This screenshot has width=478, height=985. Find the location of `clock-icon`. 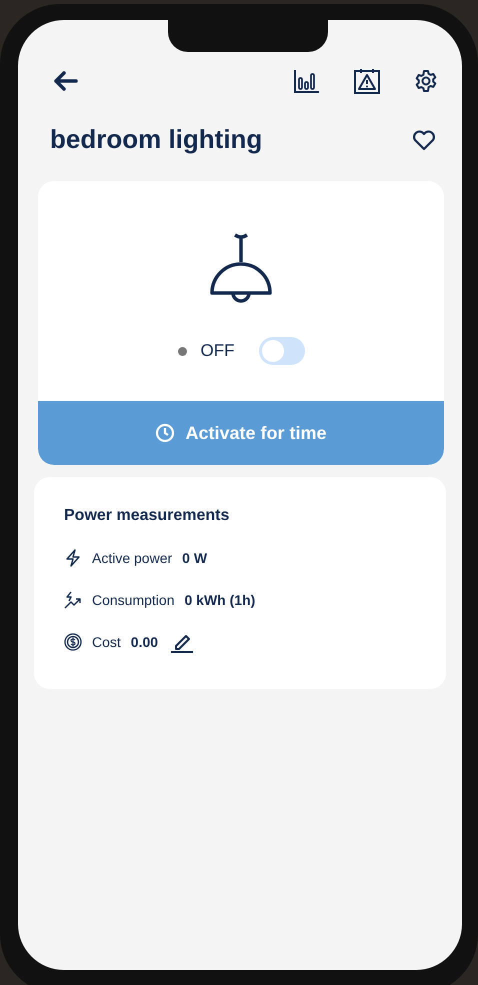

clock-icon is located at coordinates (165, 433).